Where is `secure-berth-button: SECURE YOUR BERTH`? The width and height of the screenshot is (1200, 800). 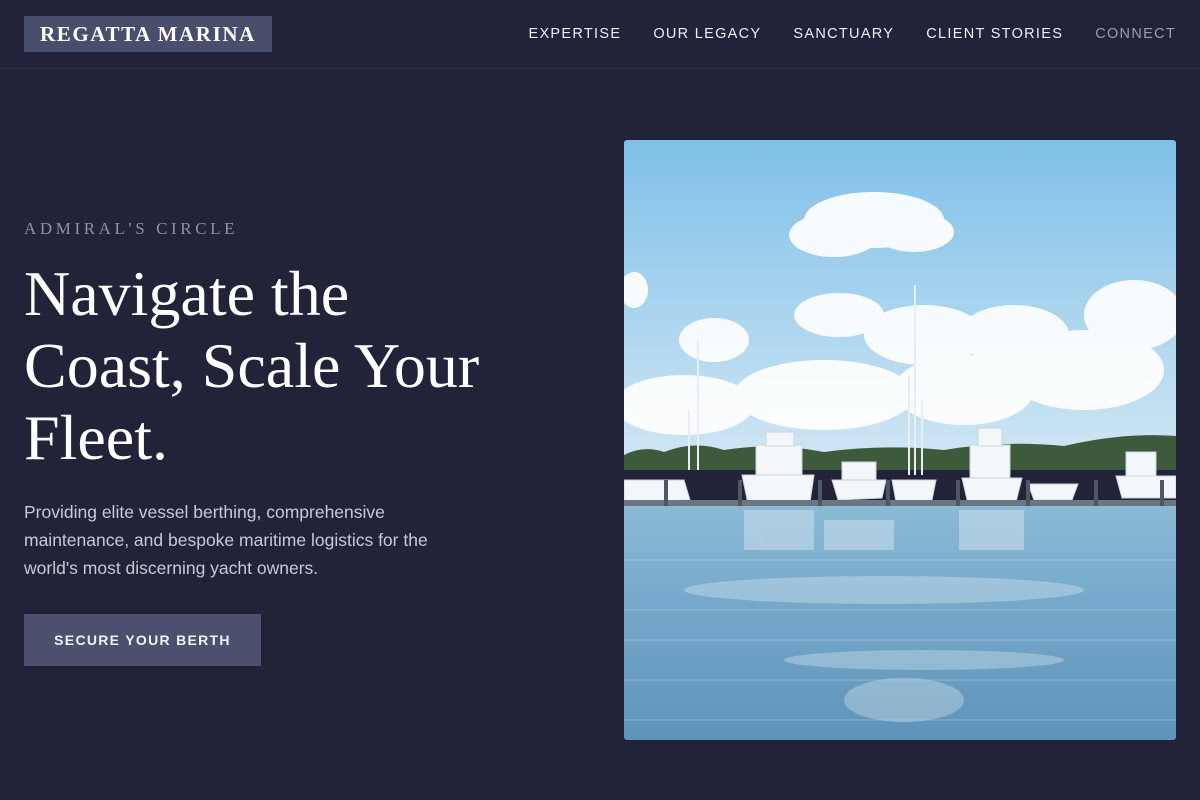 secure-berth-button: SECURE YOUR BERTH is located at coordinates (142, 640).